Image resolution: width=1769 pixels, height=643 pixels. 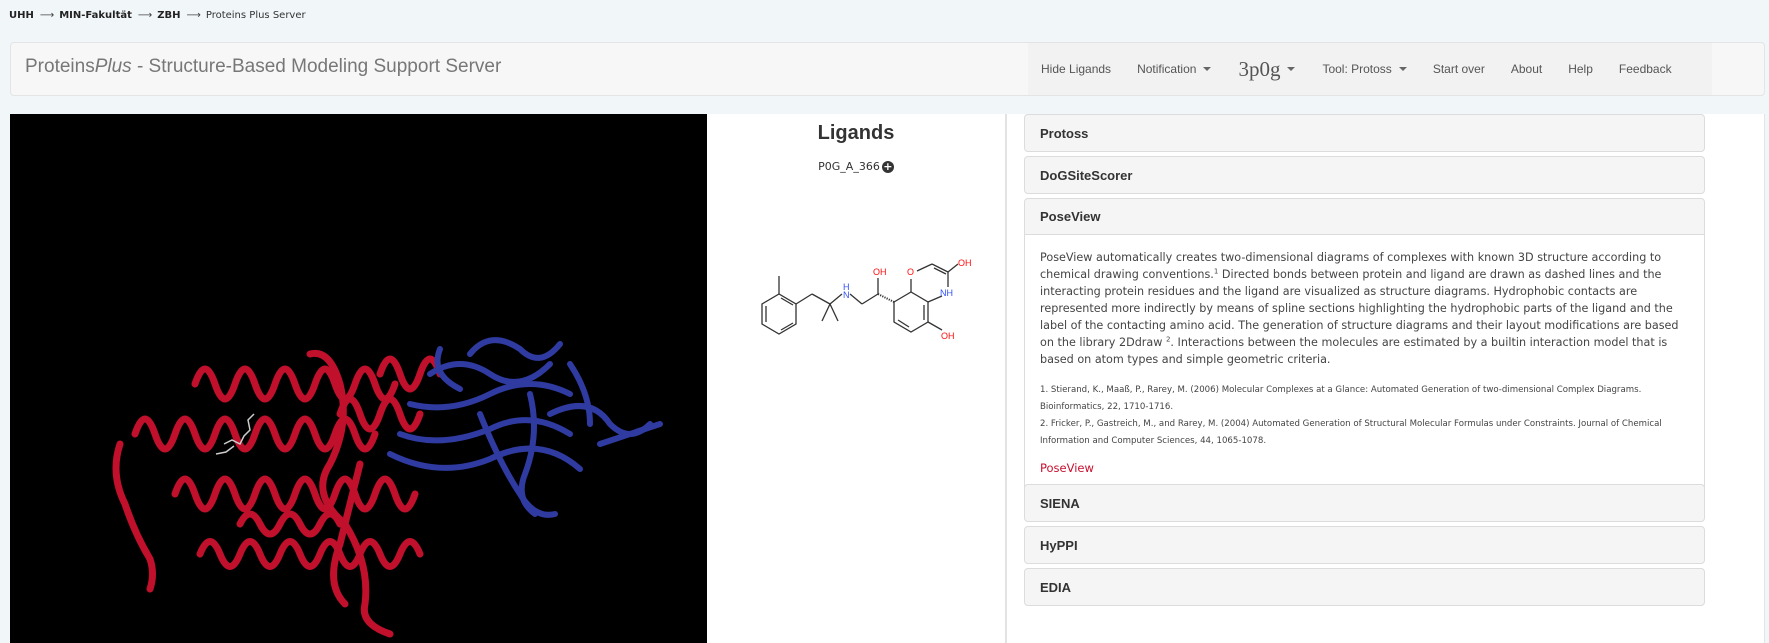 I want to click on panel-heading-protoss: Protoss, so click(x=1364, y=133).